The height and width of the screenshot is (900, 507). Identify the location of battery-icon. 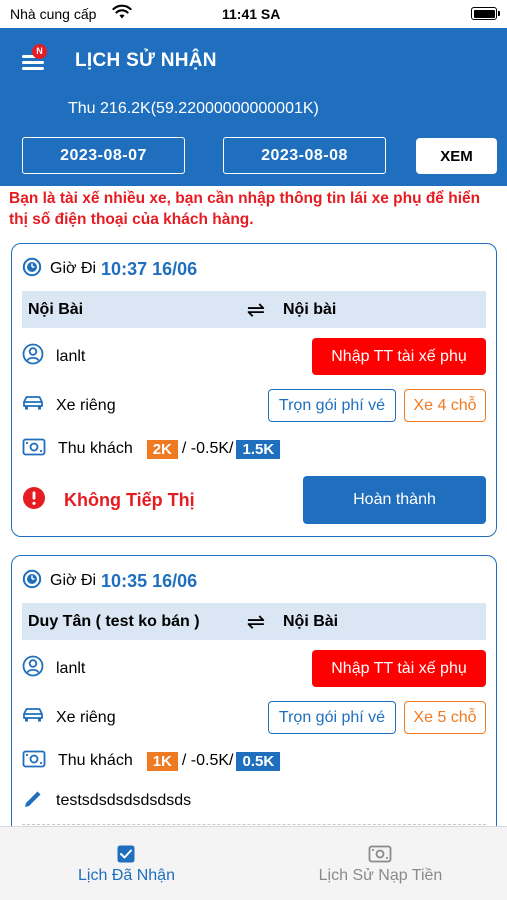
(485, 13).